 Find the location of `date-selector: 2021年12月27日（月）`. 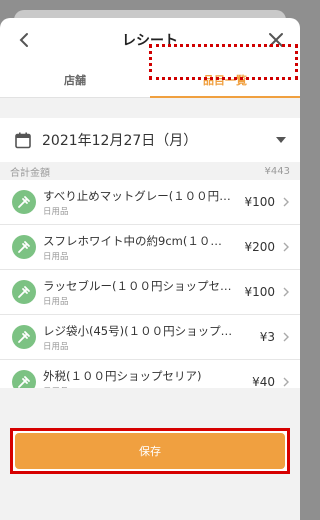

date-selector: 2021年12月27日（月） is located at coordinates (150, 140).